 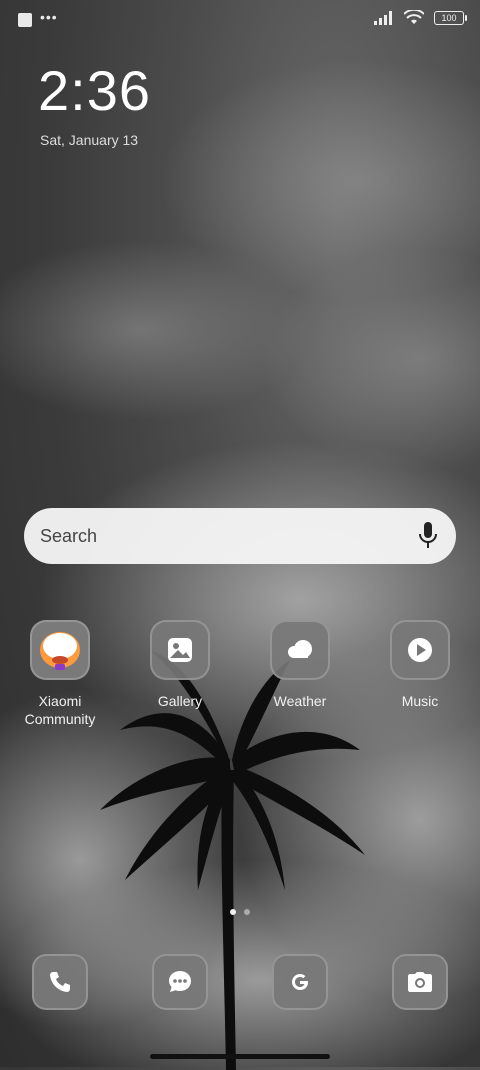 What do you see at coordinates (69, 536) in the screenshot?
I see `search-label: Search` at bounding box center [69, 536].